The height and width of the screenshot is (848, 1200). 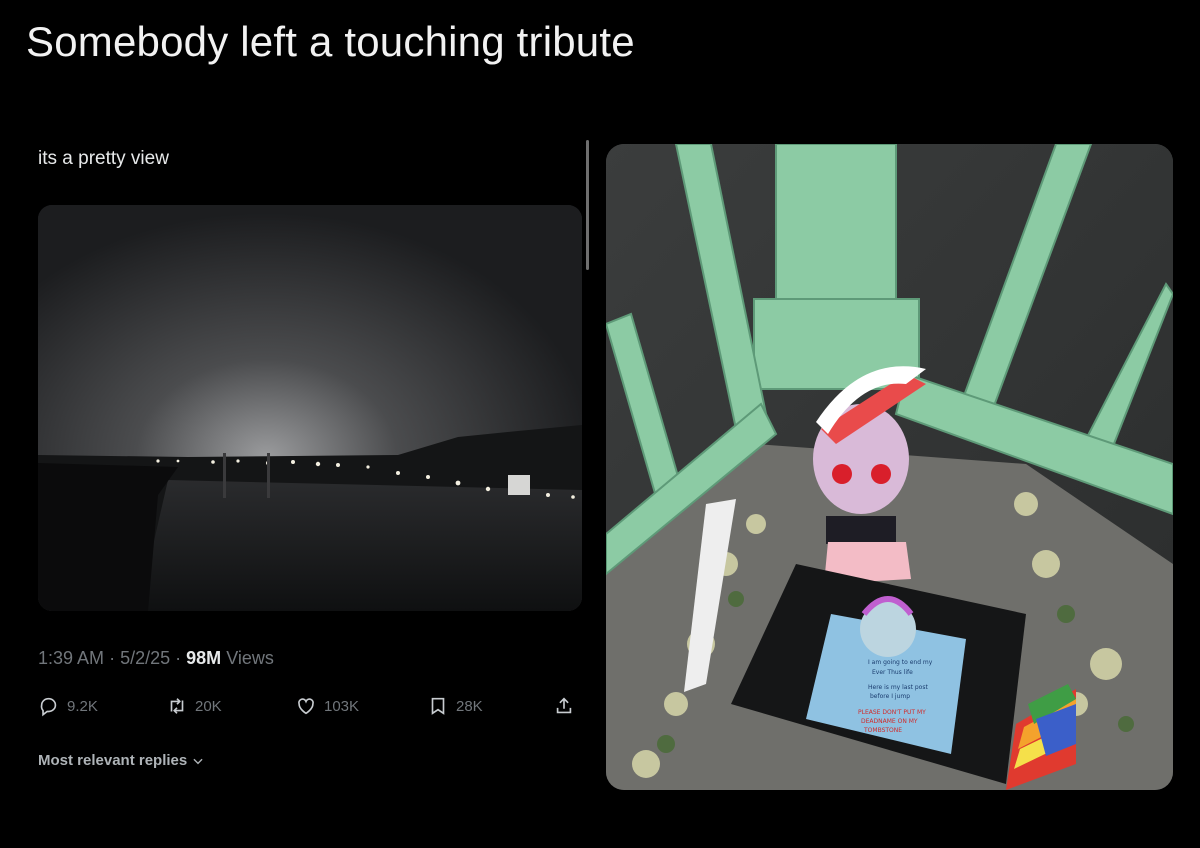 What do you see at coordinates (882, 730) in the screenshot?
I see `sign-line-7: TOMBSTONE` at bounding box center [882, 730].